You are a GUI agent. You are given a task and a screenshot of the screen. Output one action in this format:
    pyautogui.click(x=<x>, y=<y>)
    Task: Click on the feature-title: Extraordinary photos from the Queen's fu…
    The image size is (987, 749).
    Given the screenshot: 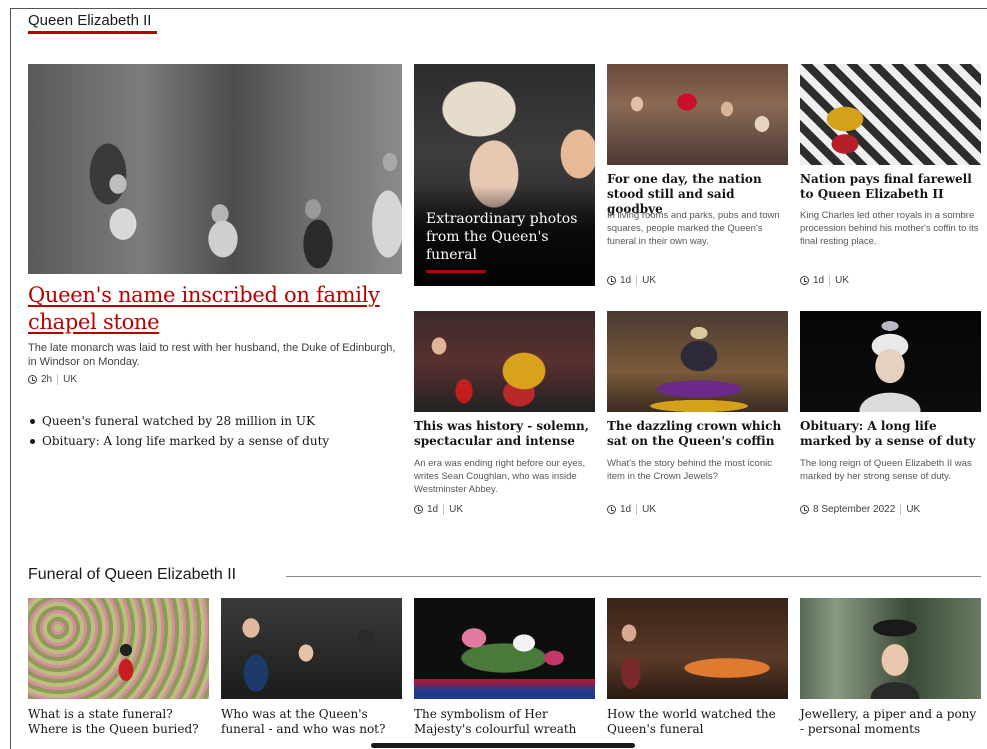 What is the action you would take?
    pyautogui.click(x=506, y=237)
    